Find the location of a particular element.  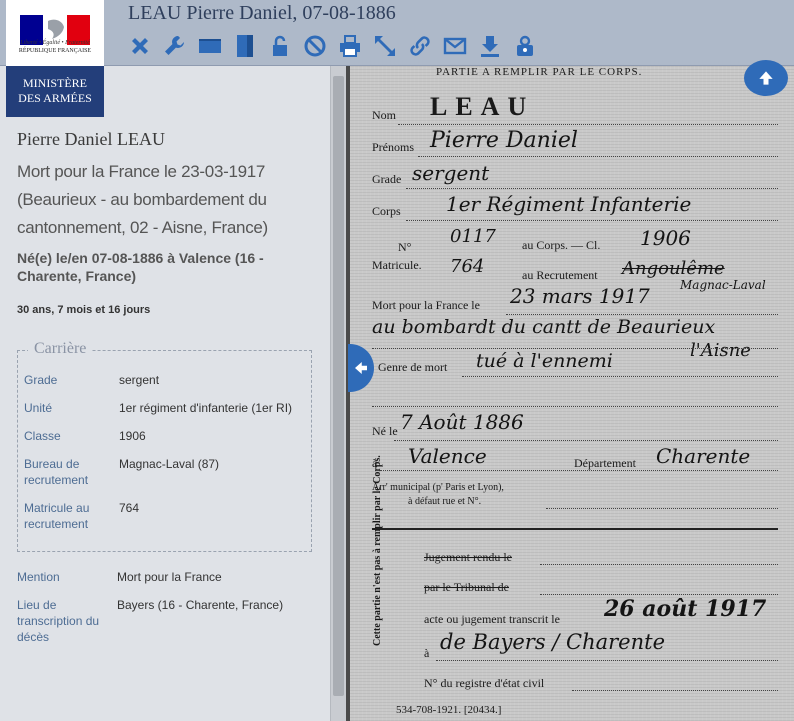

doc-recrutement-place: Angoulême is located at coordinates (673, 268).